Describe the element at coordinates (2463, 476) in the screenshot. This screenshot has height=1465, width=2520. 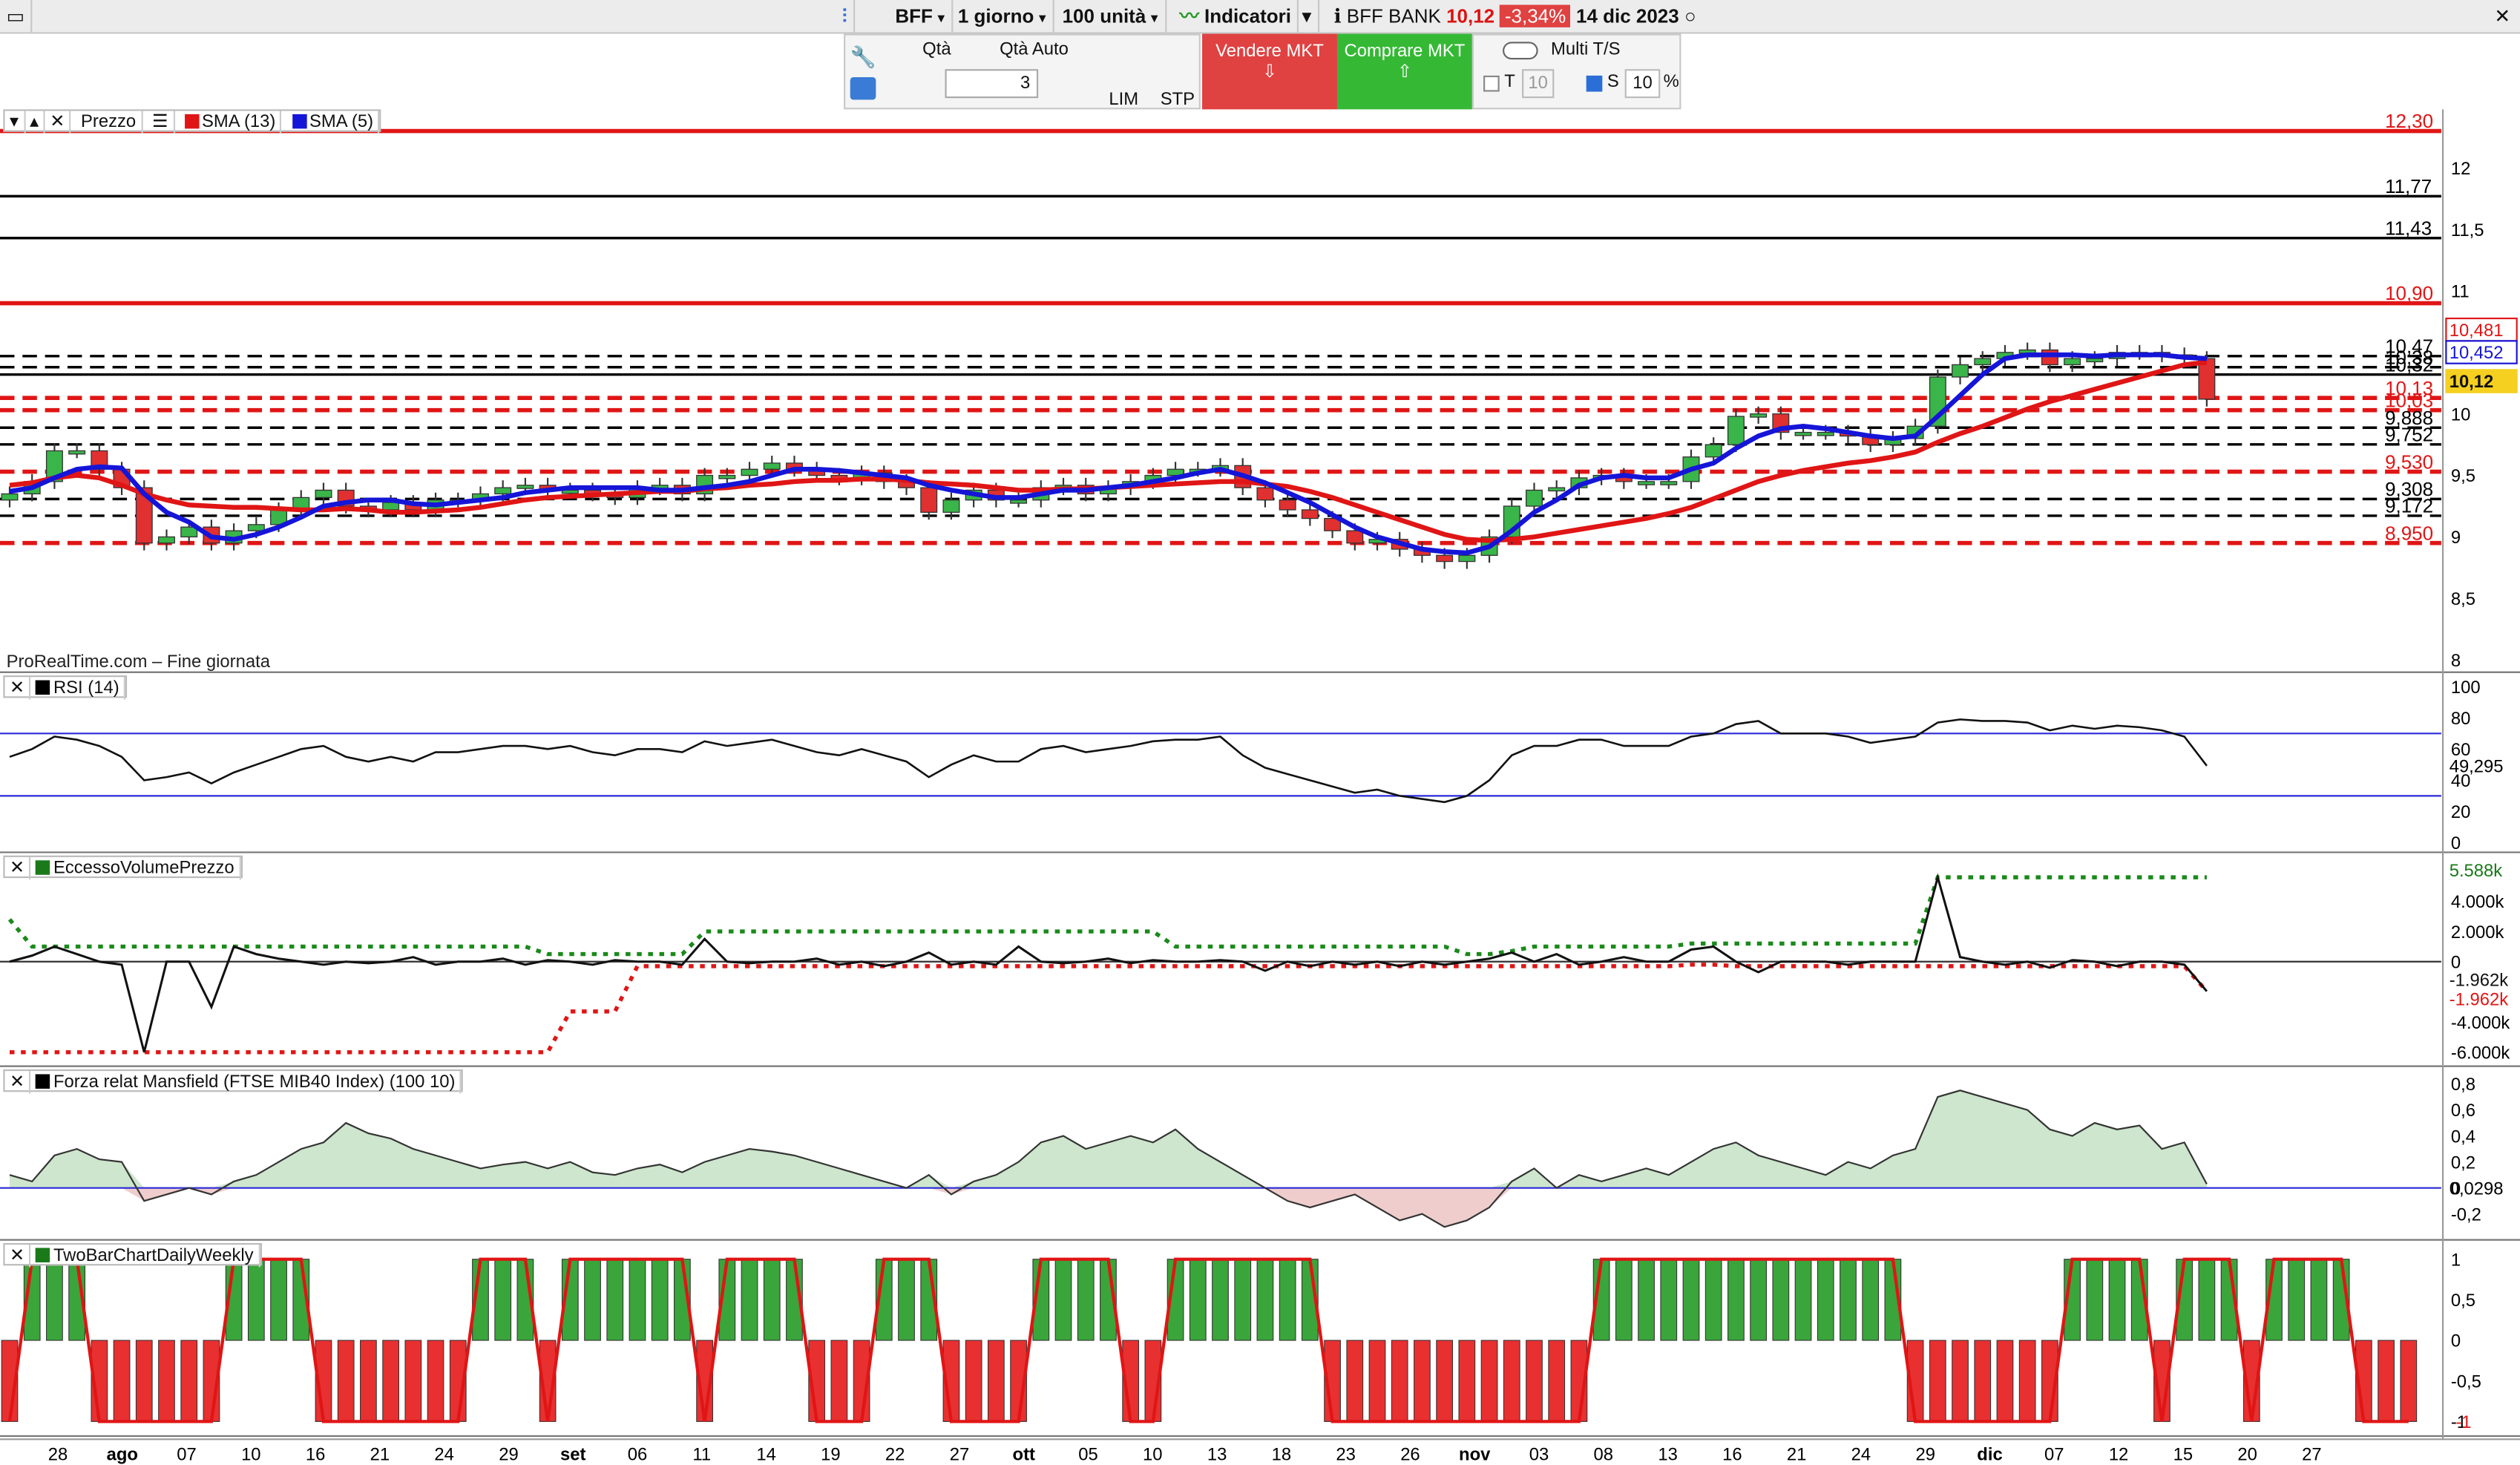
I see `price-axis-tick: 9,5` at that location.